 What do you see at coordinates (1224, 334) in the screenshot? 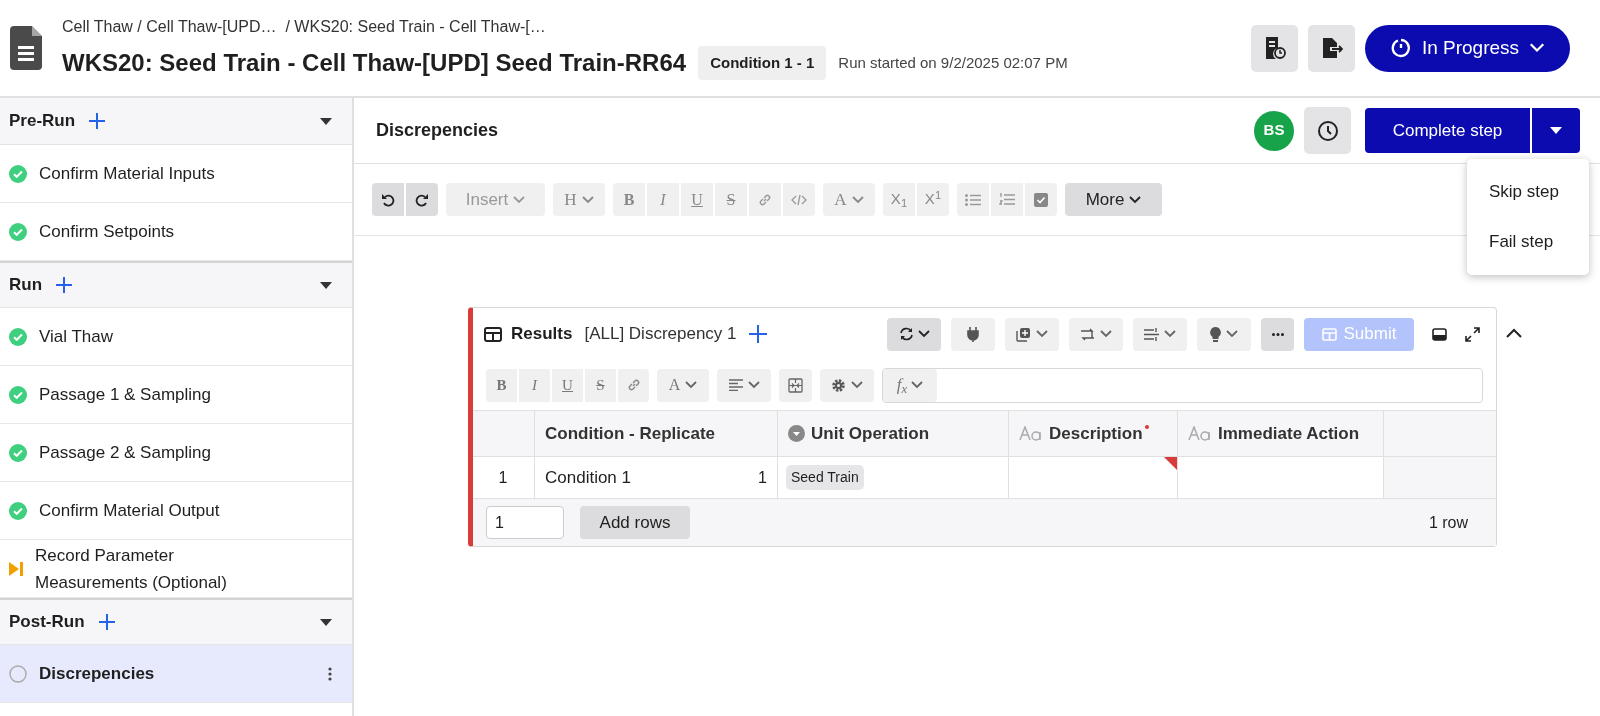
I see `ideas-dropdown` at bounding box center [1224, 334].